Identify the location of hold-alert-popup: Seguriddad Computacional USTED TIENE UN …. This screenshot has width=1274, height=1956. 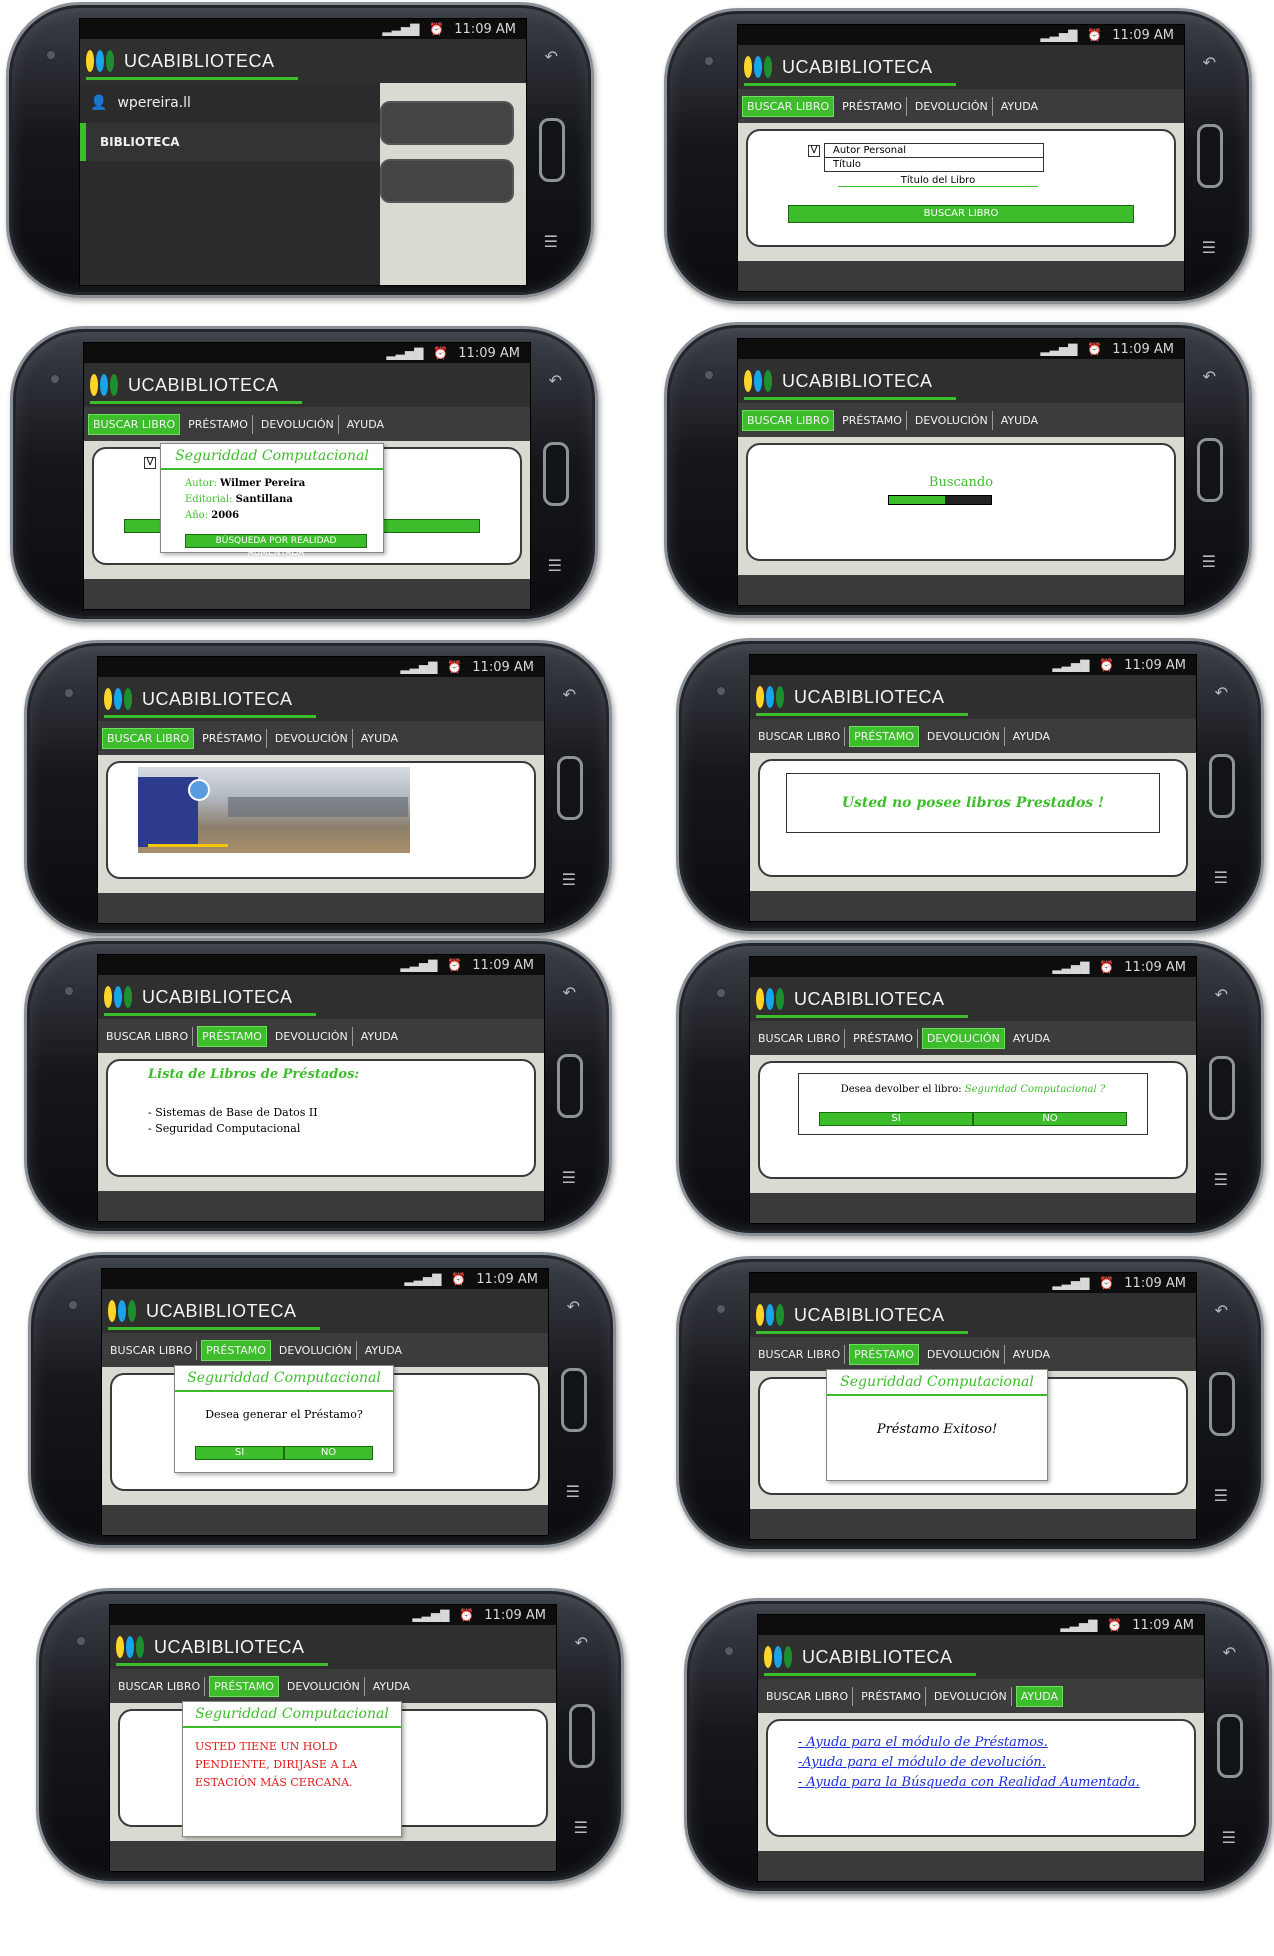
(292, 1769).